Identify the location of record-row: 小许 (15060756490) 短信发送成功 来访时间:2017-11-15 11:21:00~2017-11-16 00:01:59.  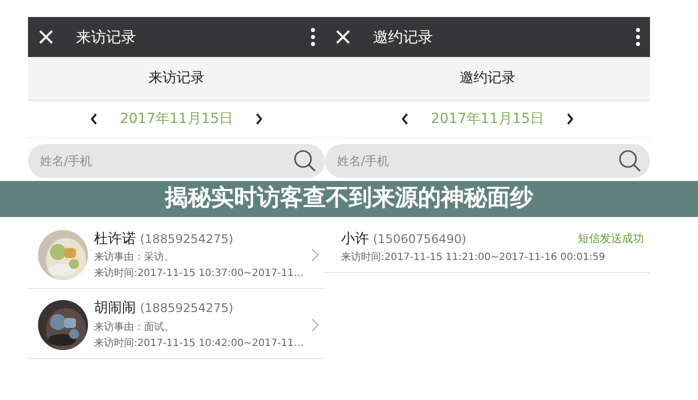
(487, 247).